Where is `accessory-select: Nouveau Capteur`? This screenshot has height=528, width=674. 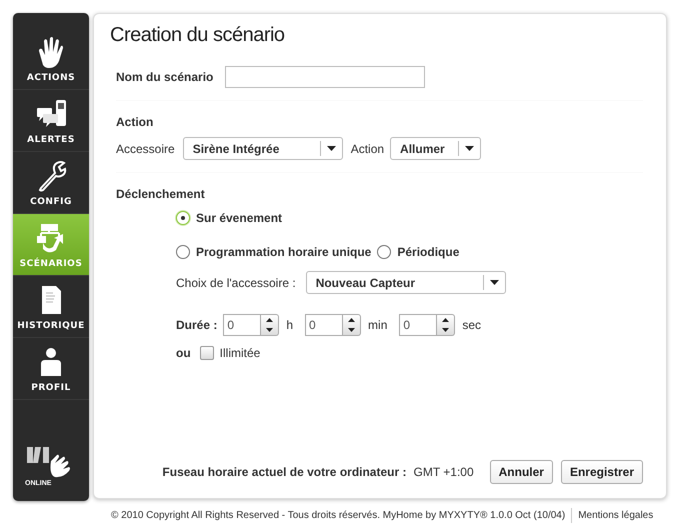 accessory-select: Nouveau Capteur is located at coordinates (406, 282).